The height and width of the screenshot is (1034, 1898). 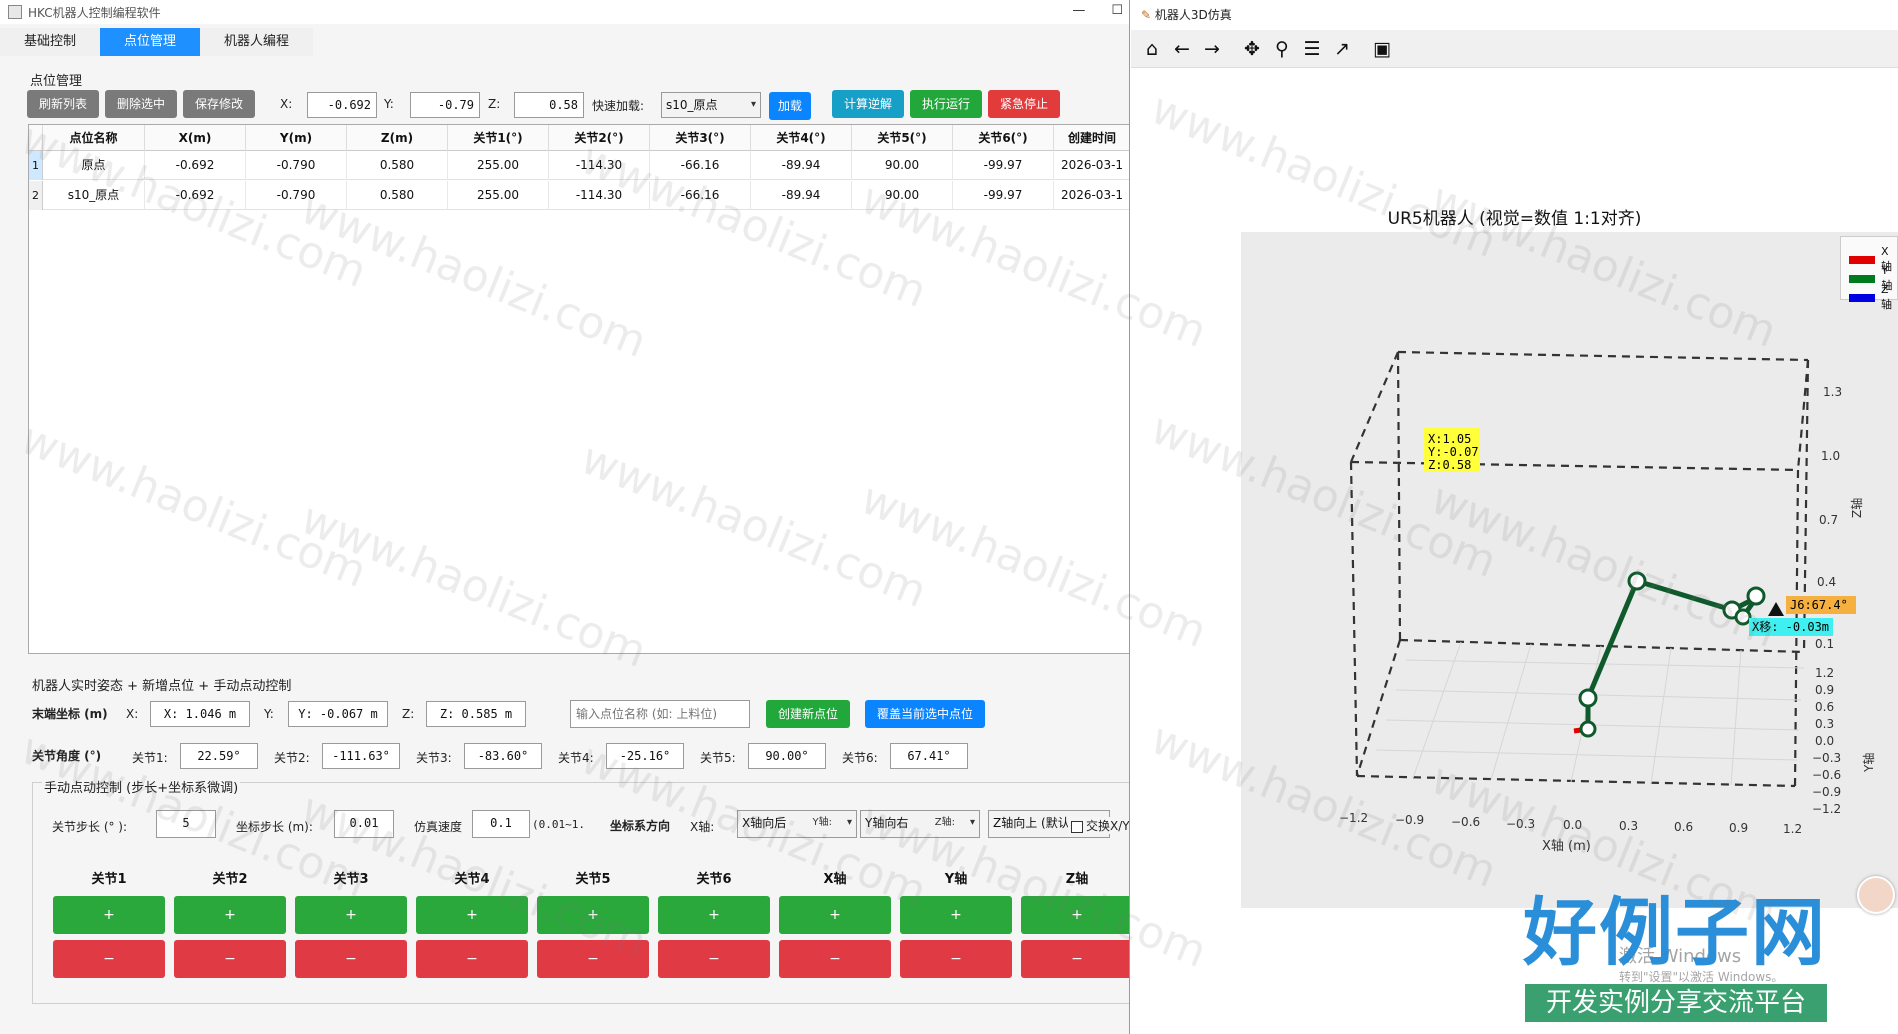 I want to click on jog-joint1-plus-button: +, so click(x=109, y=915).